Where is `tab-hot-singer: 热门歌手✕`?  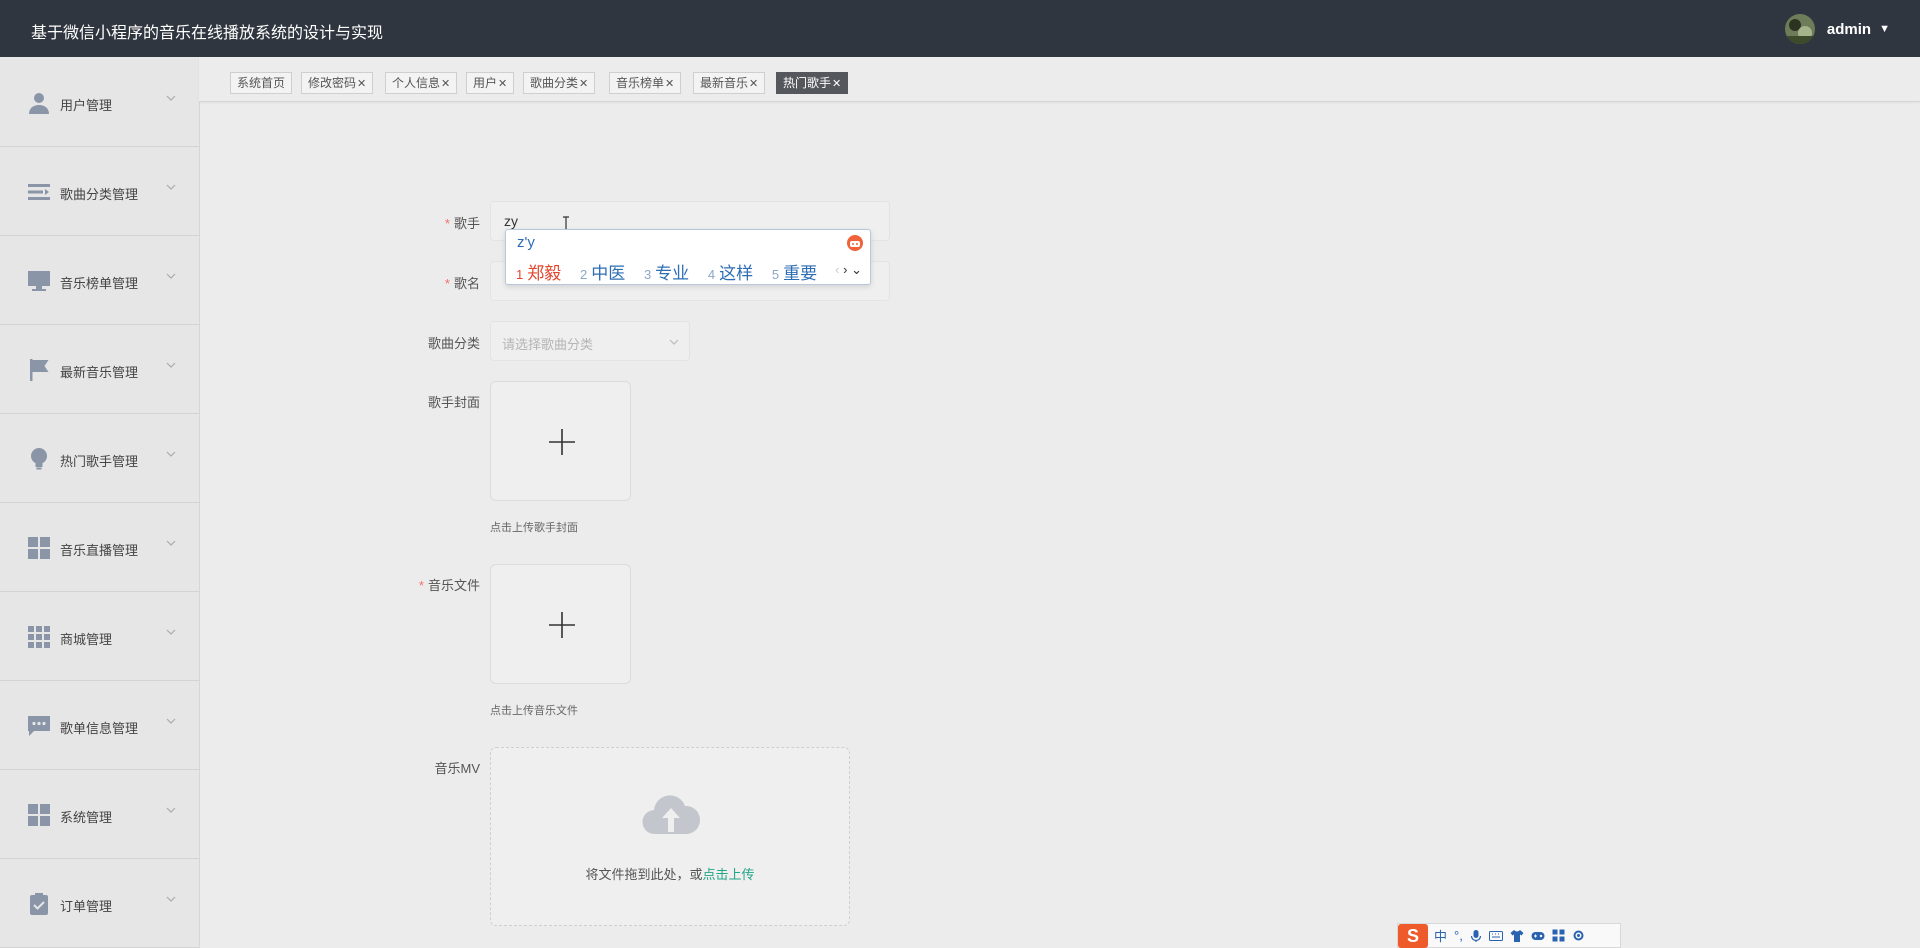 tab-hot-singer: 热门歌手✕ is located at coordinates (812, 83).